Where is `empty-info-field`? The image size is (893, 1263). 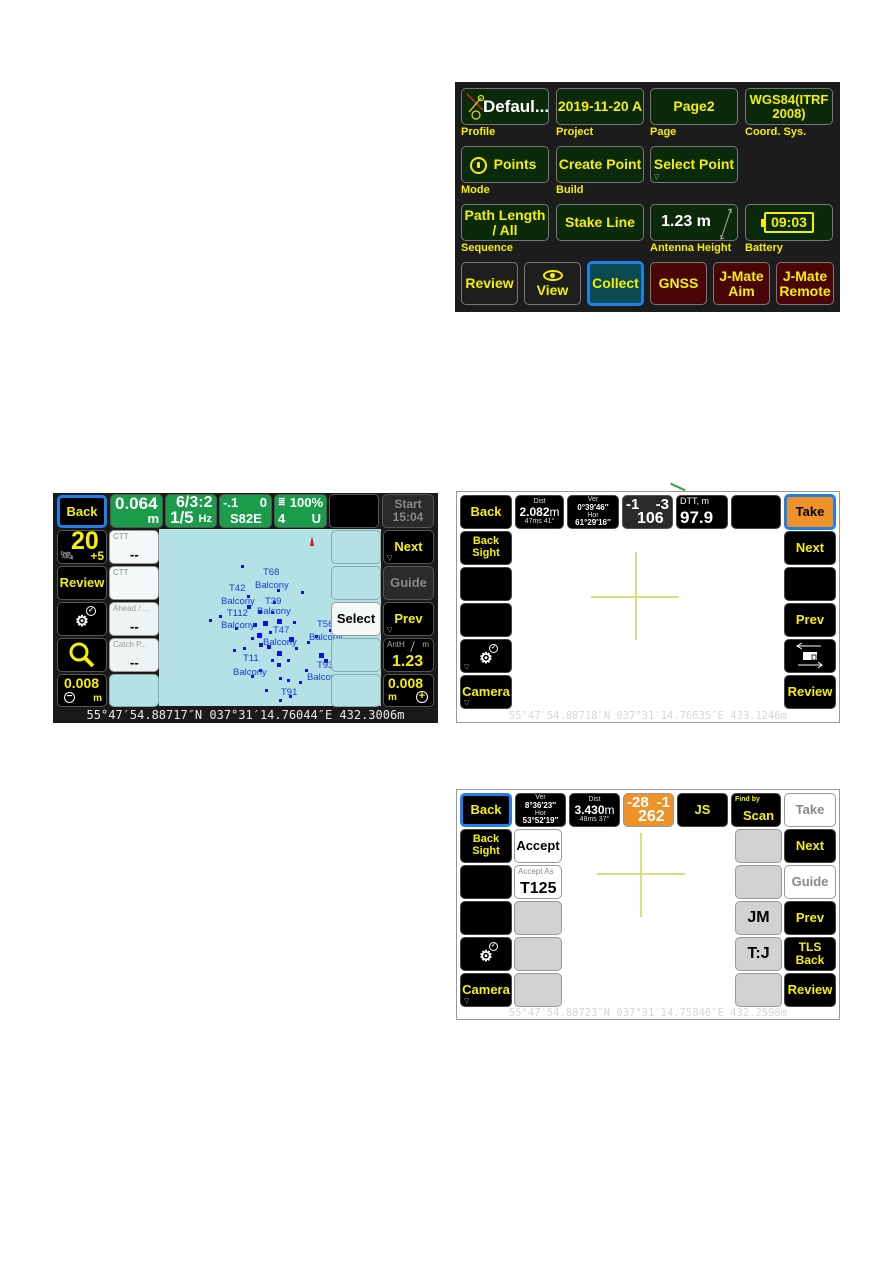
empty-info-field is located at coordinates (134, 690).